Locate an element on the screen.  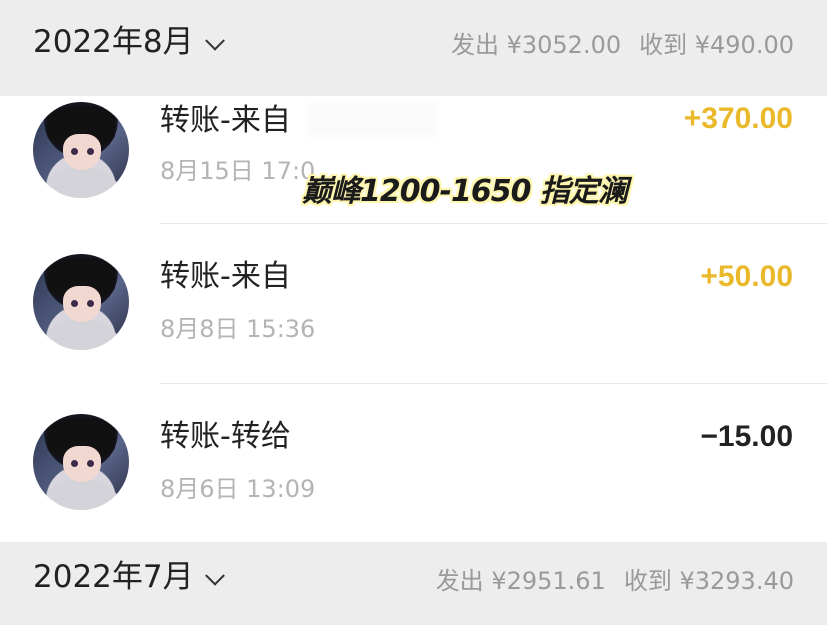
expense-total: 发出 ¥2951.61 is located at coordinates (520, 581).